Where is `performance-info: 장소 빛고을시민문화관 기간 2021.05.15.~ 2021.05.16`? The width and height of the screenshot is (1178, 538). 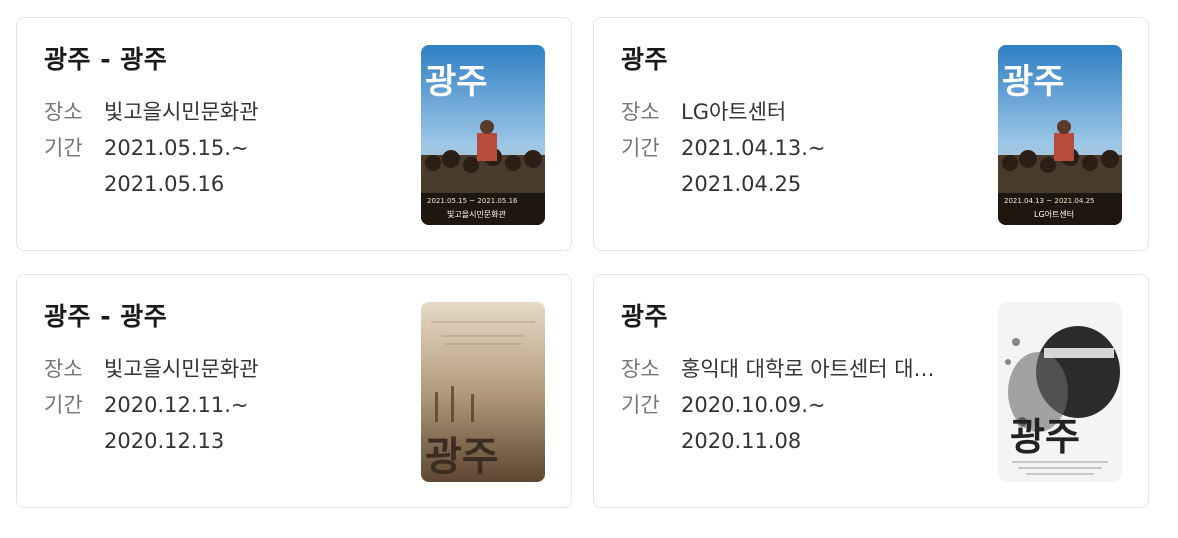 performance-info: 장소 빛고을시민문화관 기간 2021.05.15.~ 2021.05.16 is located at coordinates (151, 148).